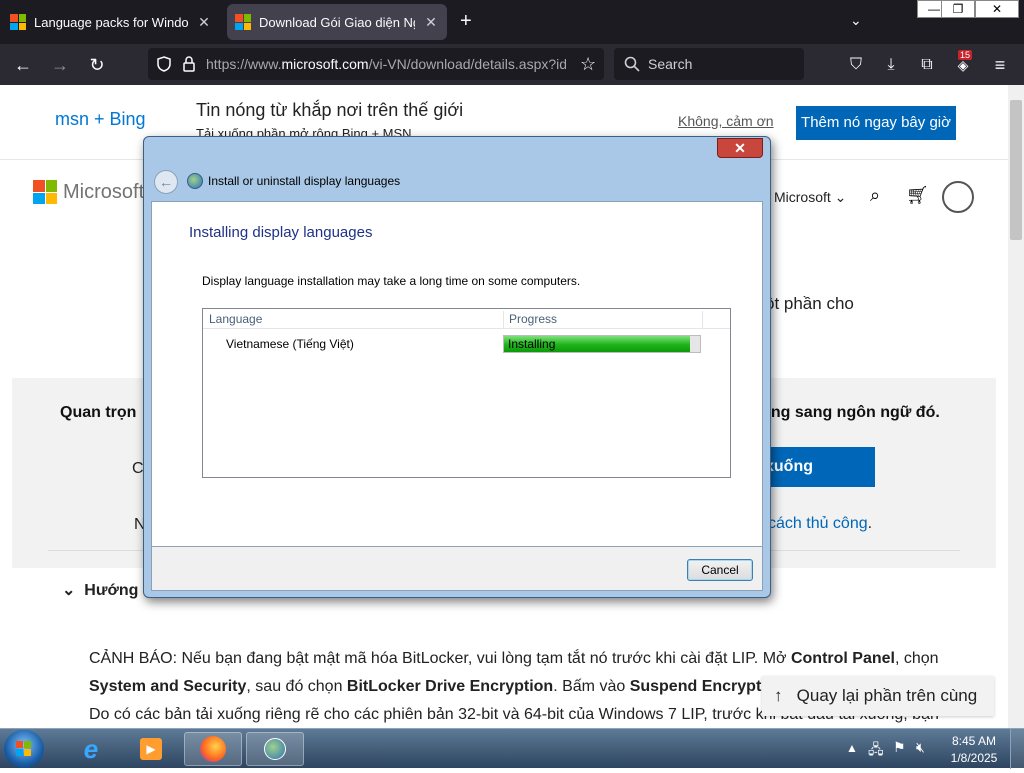 The image size is (1024, 773). What do you see at coordinates (100, 119) in the screenshot?
I see `msn-bing-logo: msn + Bing` at bounding box center [100, 119].